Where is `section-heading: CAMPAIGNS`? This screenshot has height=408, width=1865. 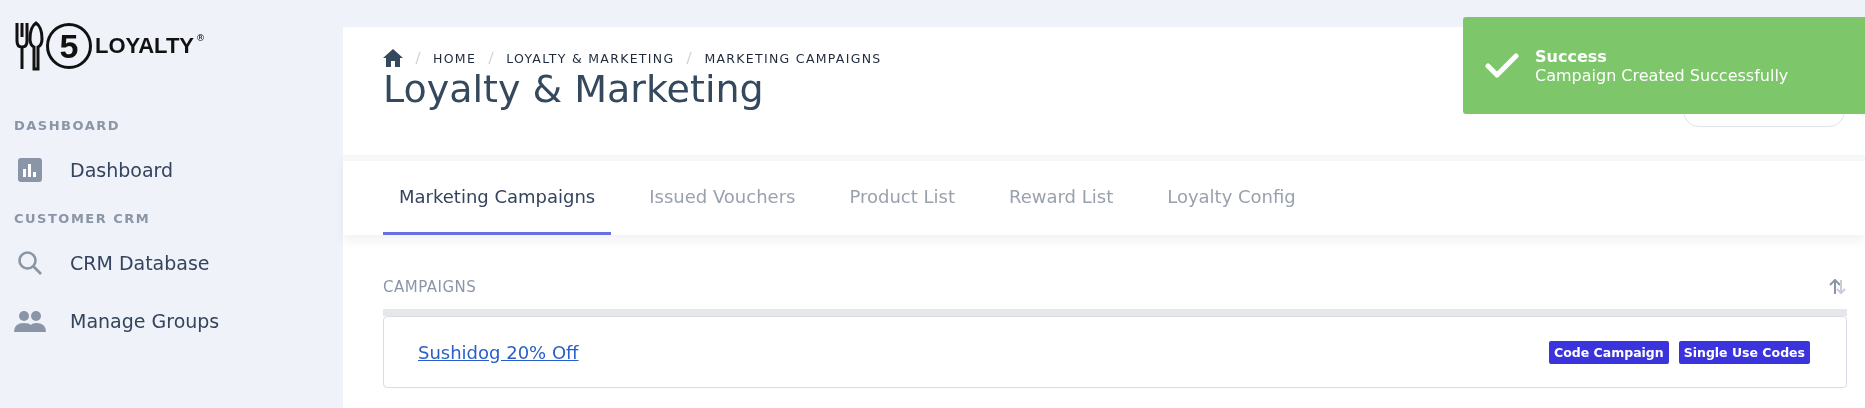 section-heading: CAMPAIGNS is located at coordinates (430, 287).